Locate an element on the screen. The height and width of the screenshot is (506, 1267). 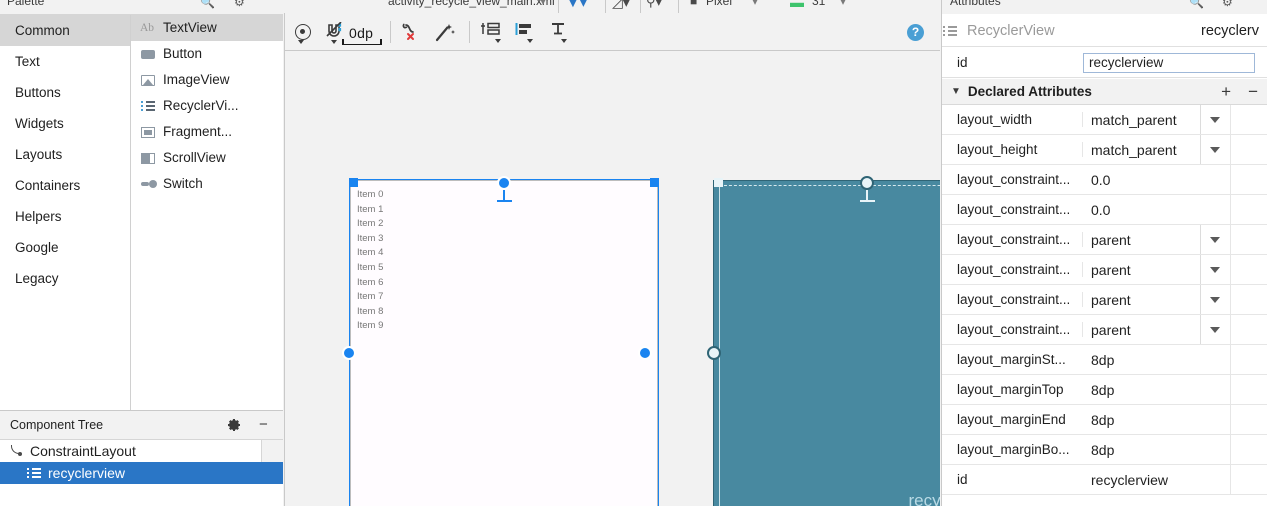
tree-node-recyclerview: recyclerview is located at coordinates (141, 473).